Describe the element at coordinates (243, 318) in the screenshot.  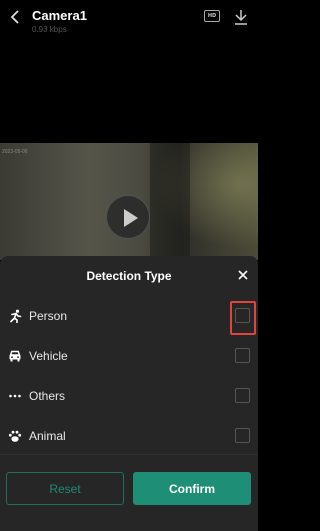
I see `checkbox-highlight-marker` at that location.